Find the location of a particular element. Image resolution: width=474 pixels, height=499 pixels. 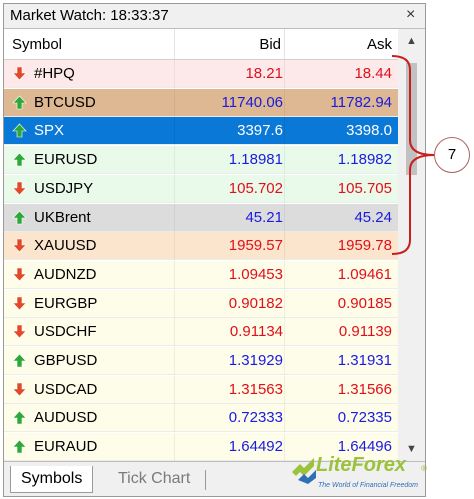

logo-tagline: The World of Financial Freedom is located at coordinates (368, 485).